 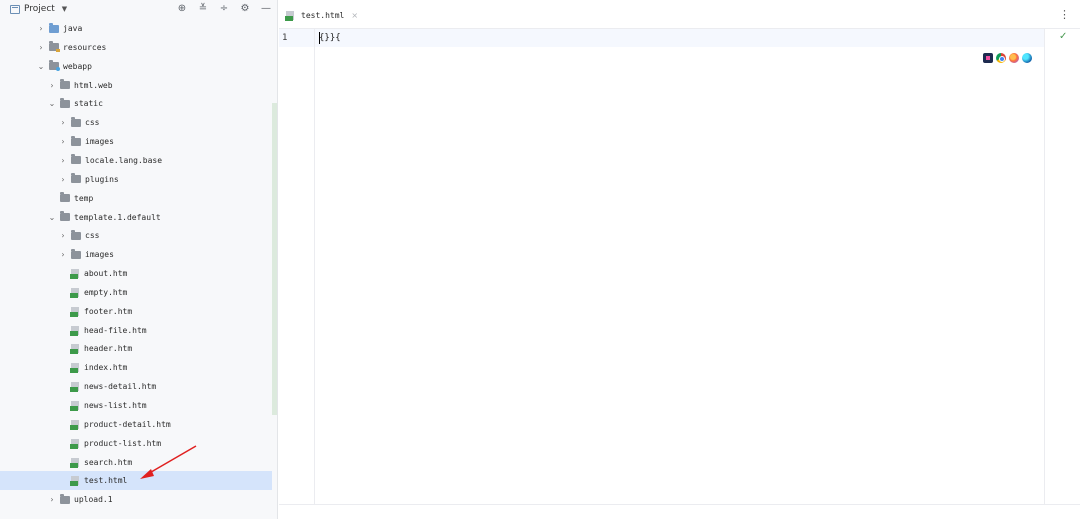 What do you see at coordinates (106, 481) in the screenshot?
I see `tree-item-label: test.html` at bounding box center [106, 481].